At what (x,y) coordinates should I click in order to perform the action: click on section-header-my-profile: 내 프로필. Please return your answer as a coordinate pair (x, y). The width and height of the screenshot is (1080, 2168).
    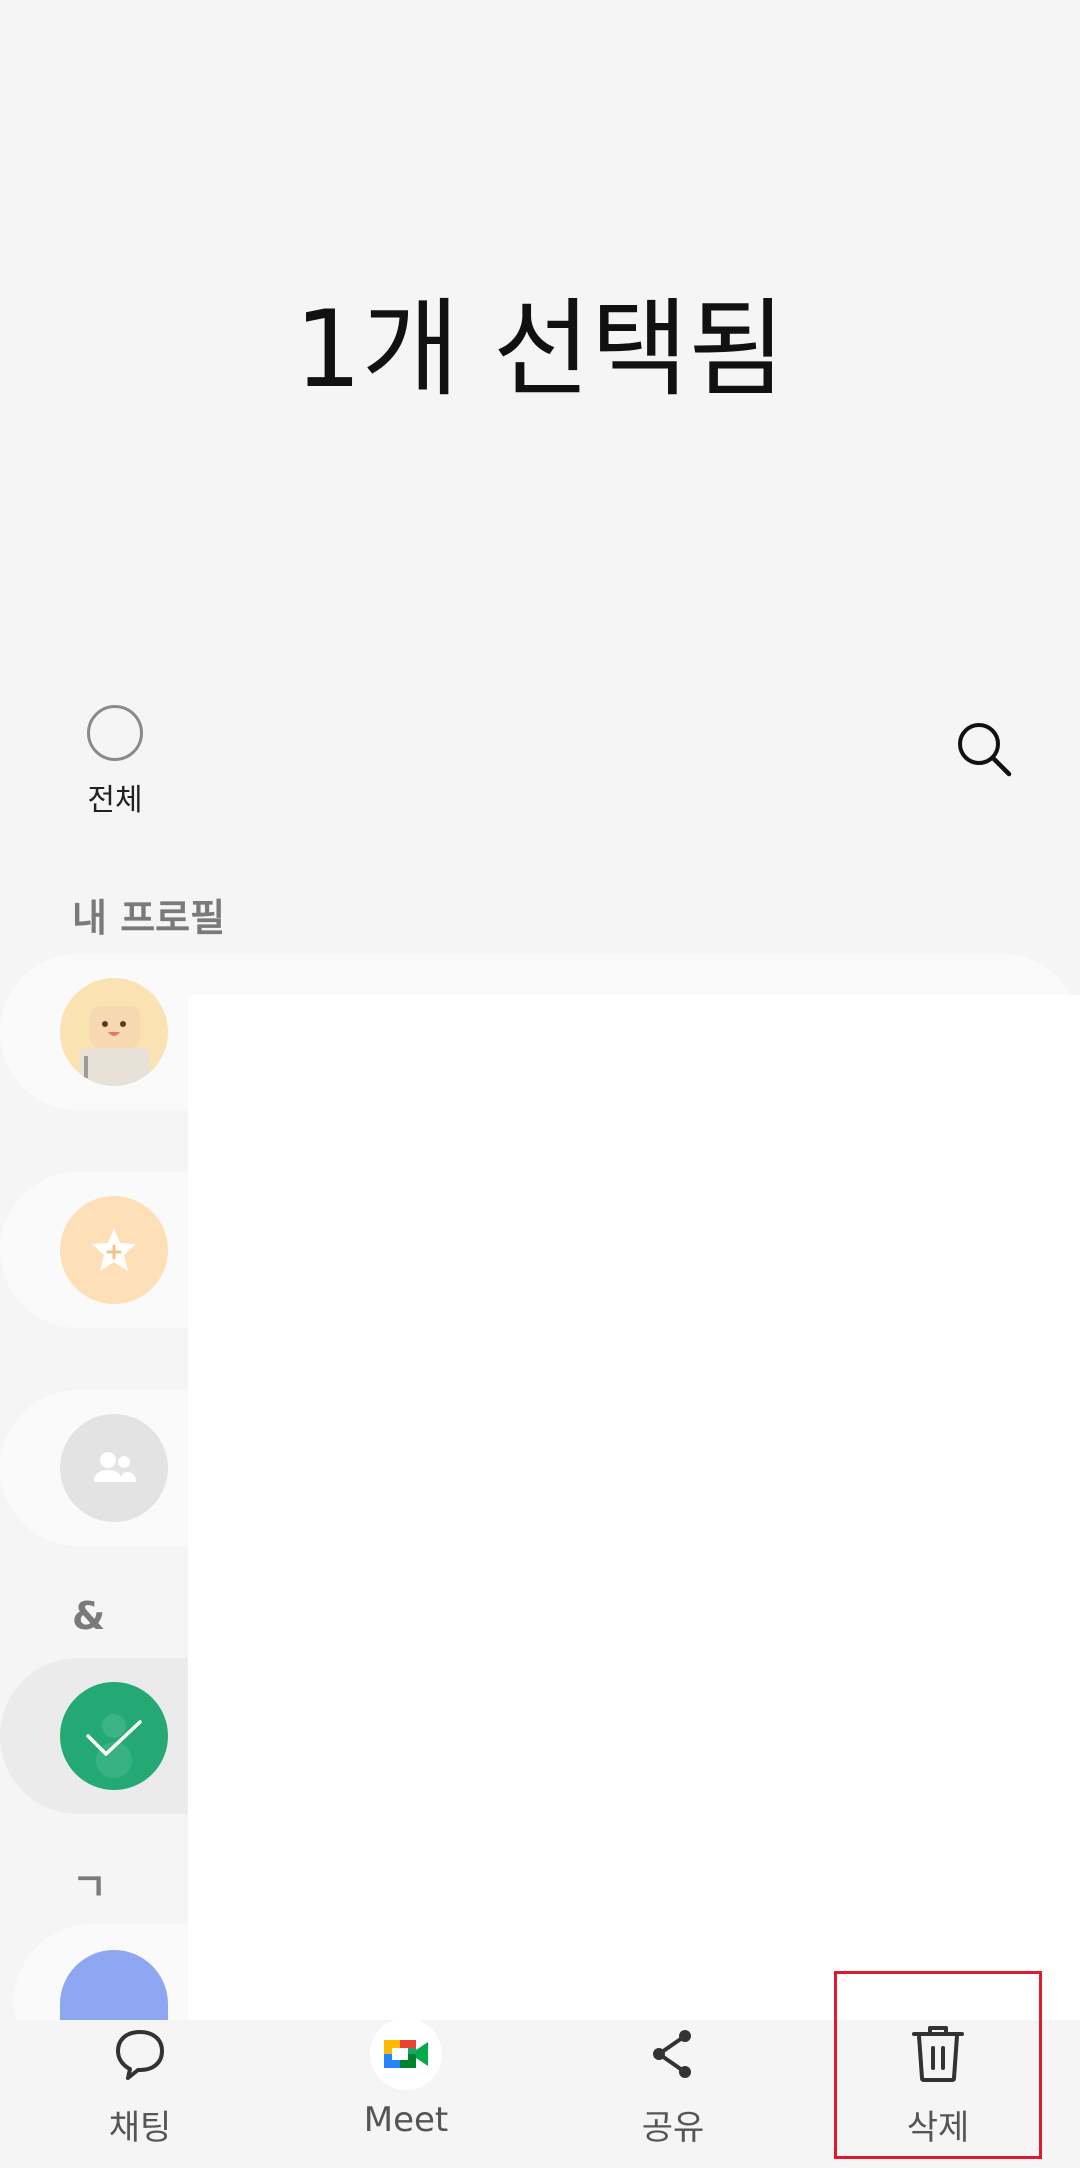
    Looking at the image, I should click on (149, 918).